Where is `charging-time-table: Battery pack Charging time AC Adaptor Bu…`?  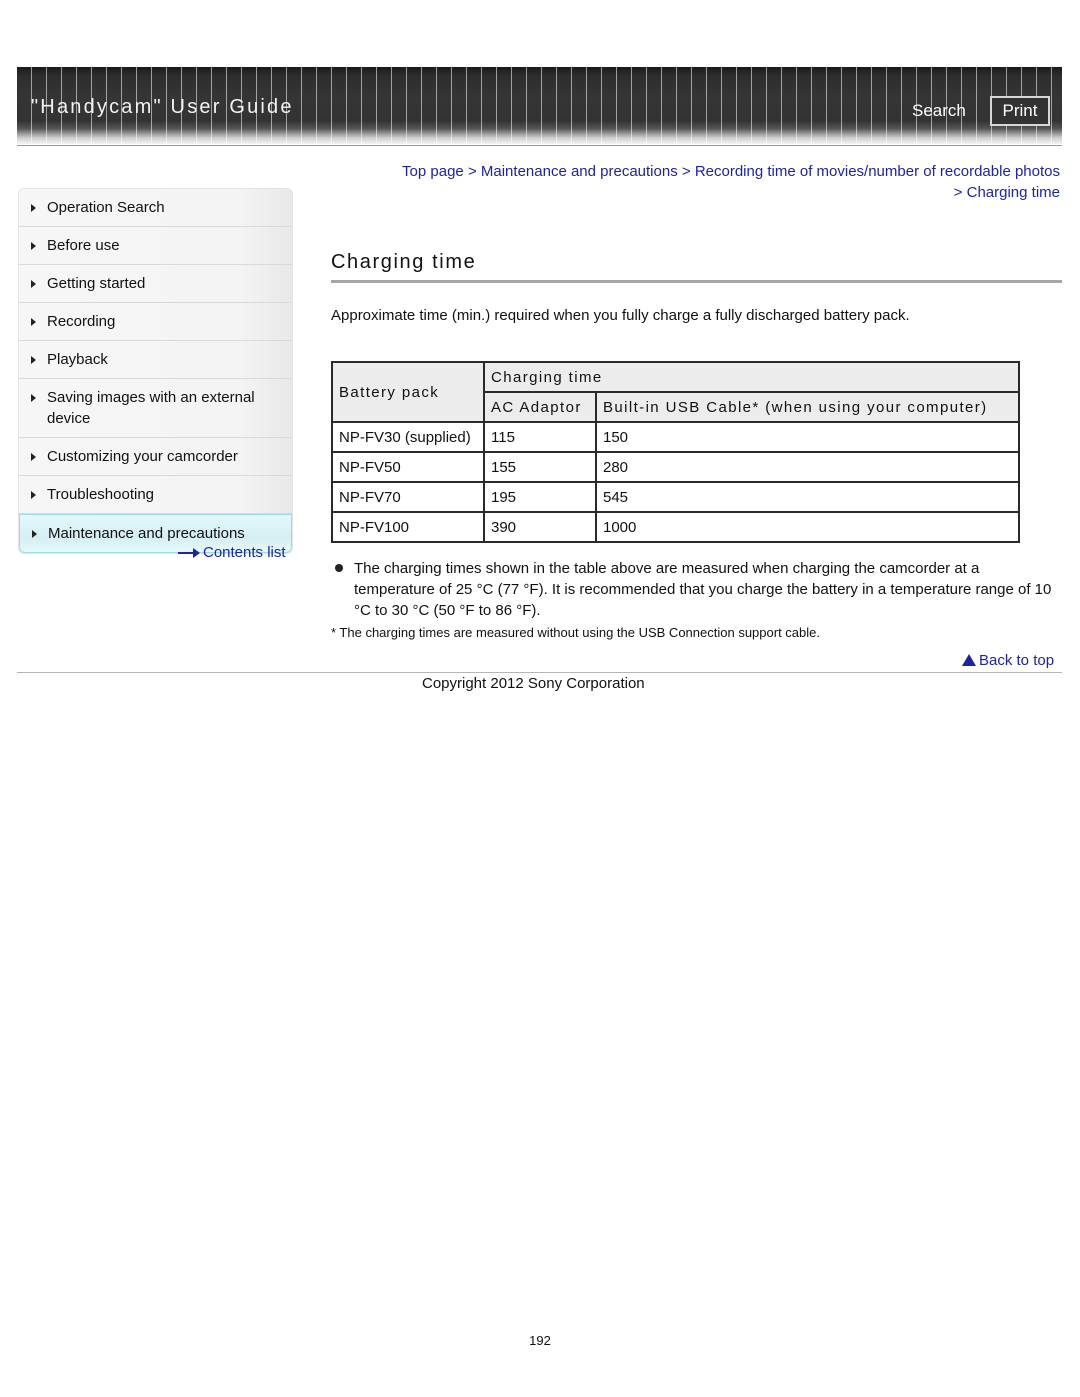 charging-time-table: Battery pack Charging time AC Adaptor Bu… is located at coordinates (675, 452).